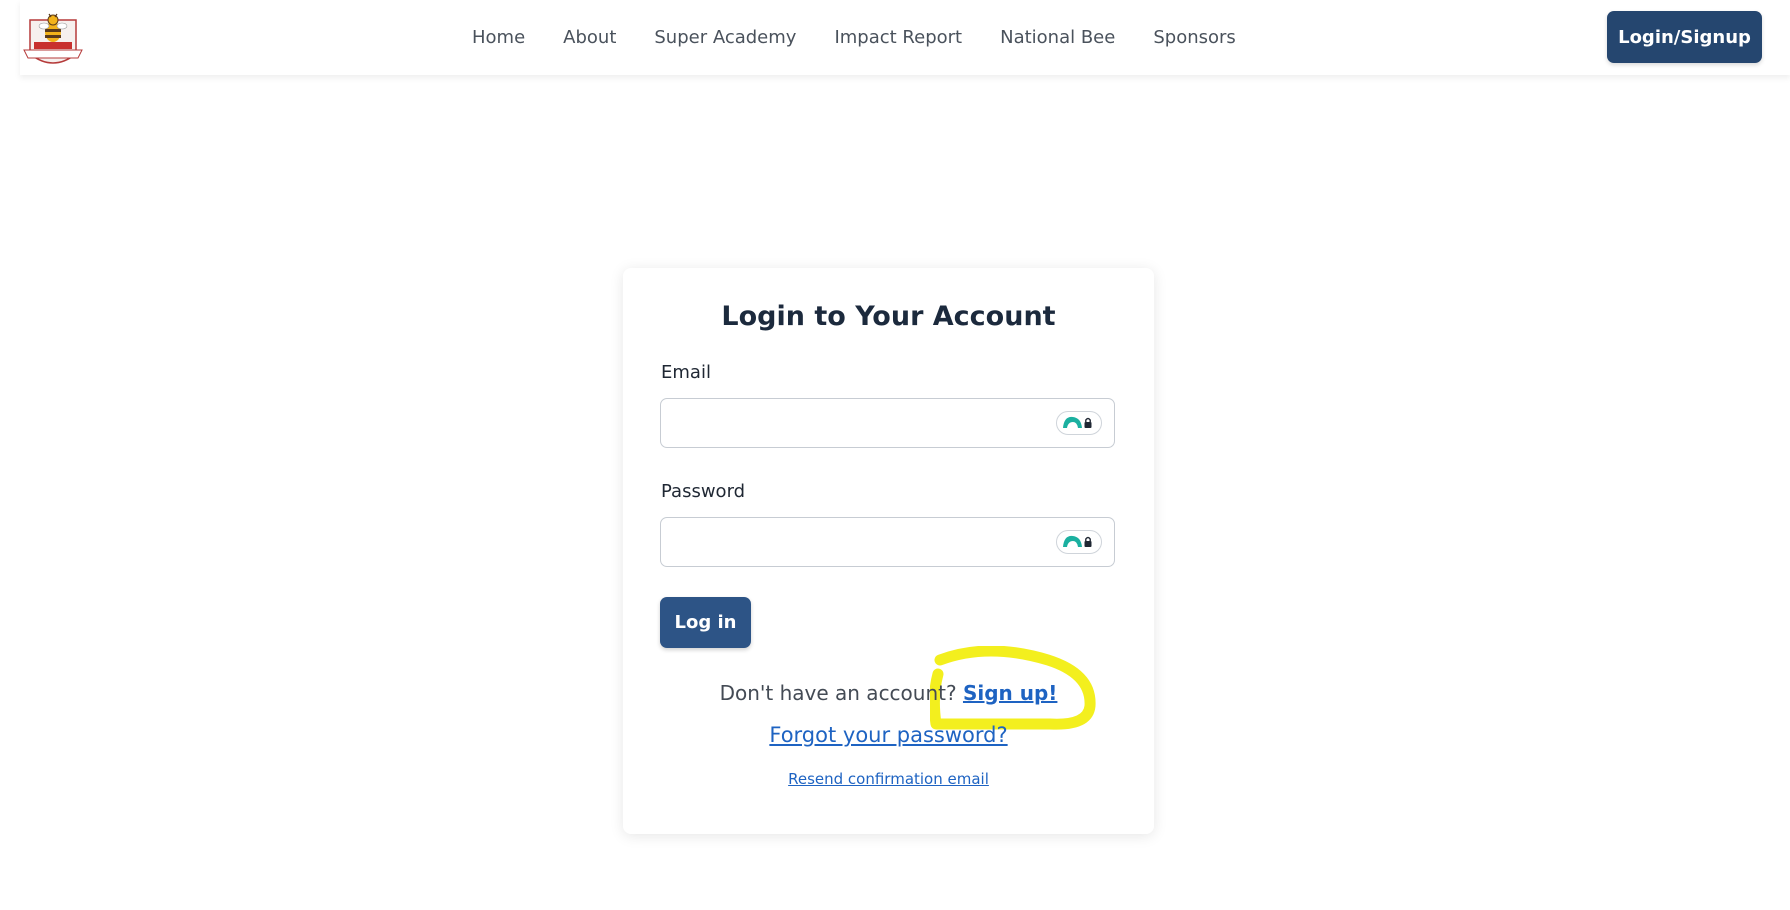  Describe the element at coordinates (887, 423) in the screenshot. I see `email-field` at that location.